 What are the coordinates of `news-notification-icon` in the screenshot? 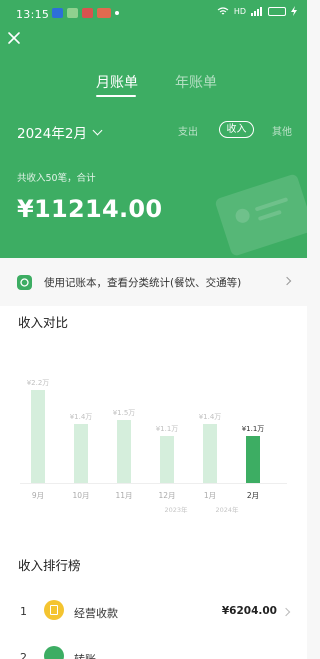 It's located at (87, 13).